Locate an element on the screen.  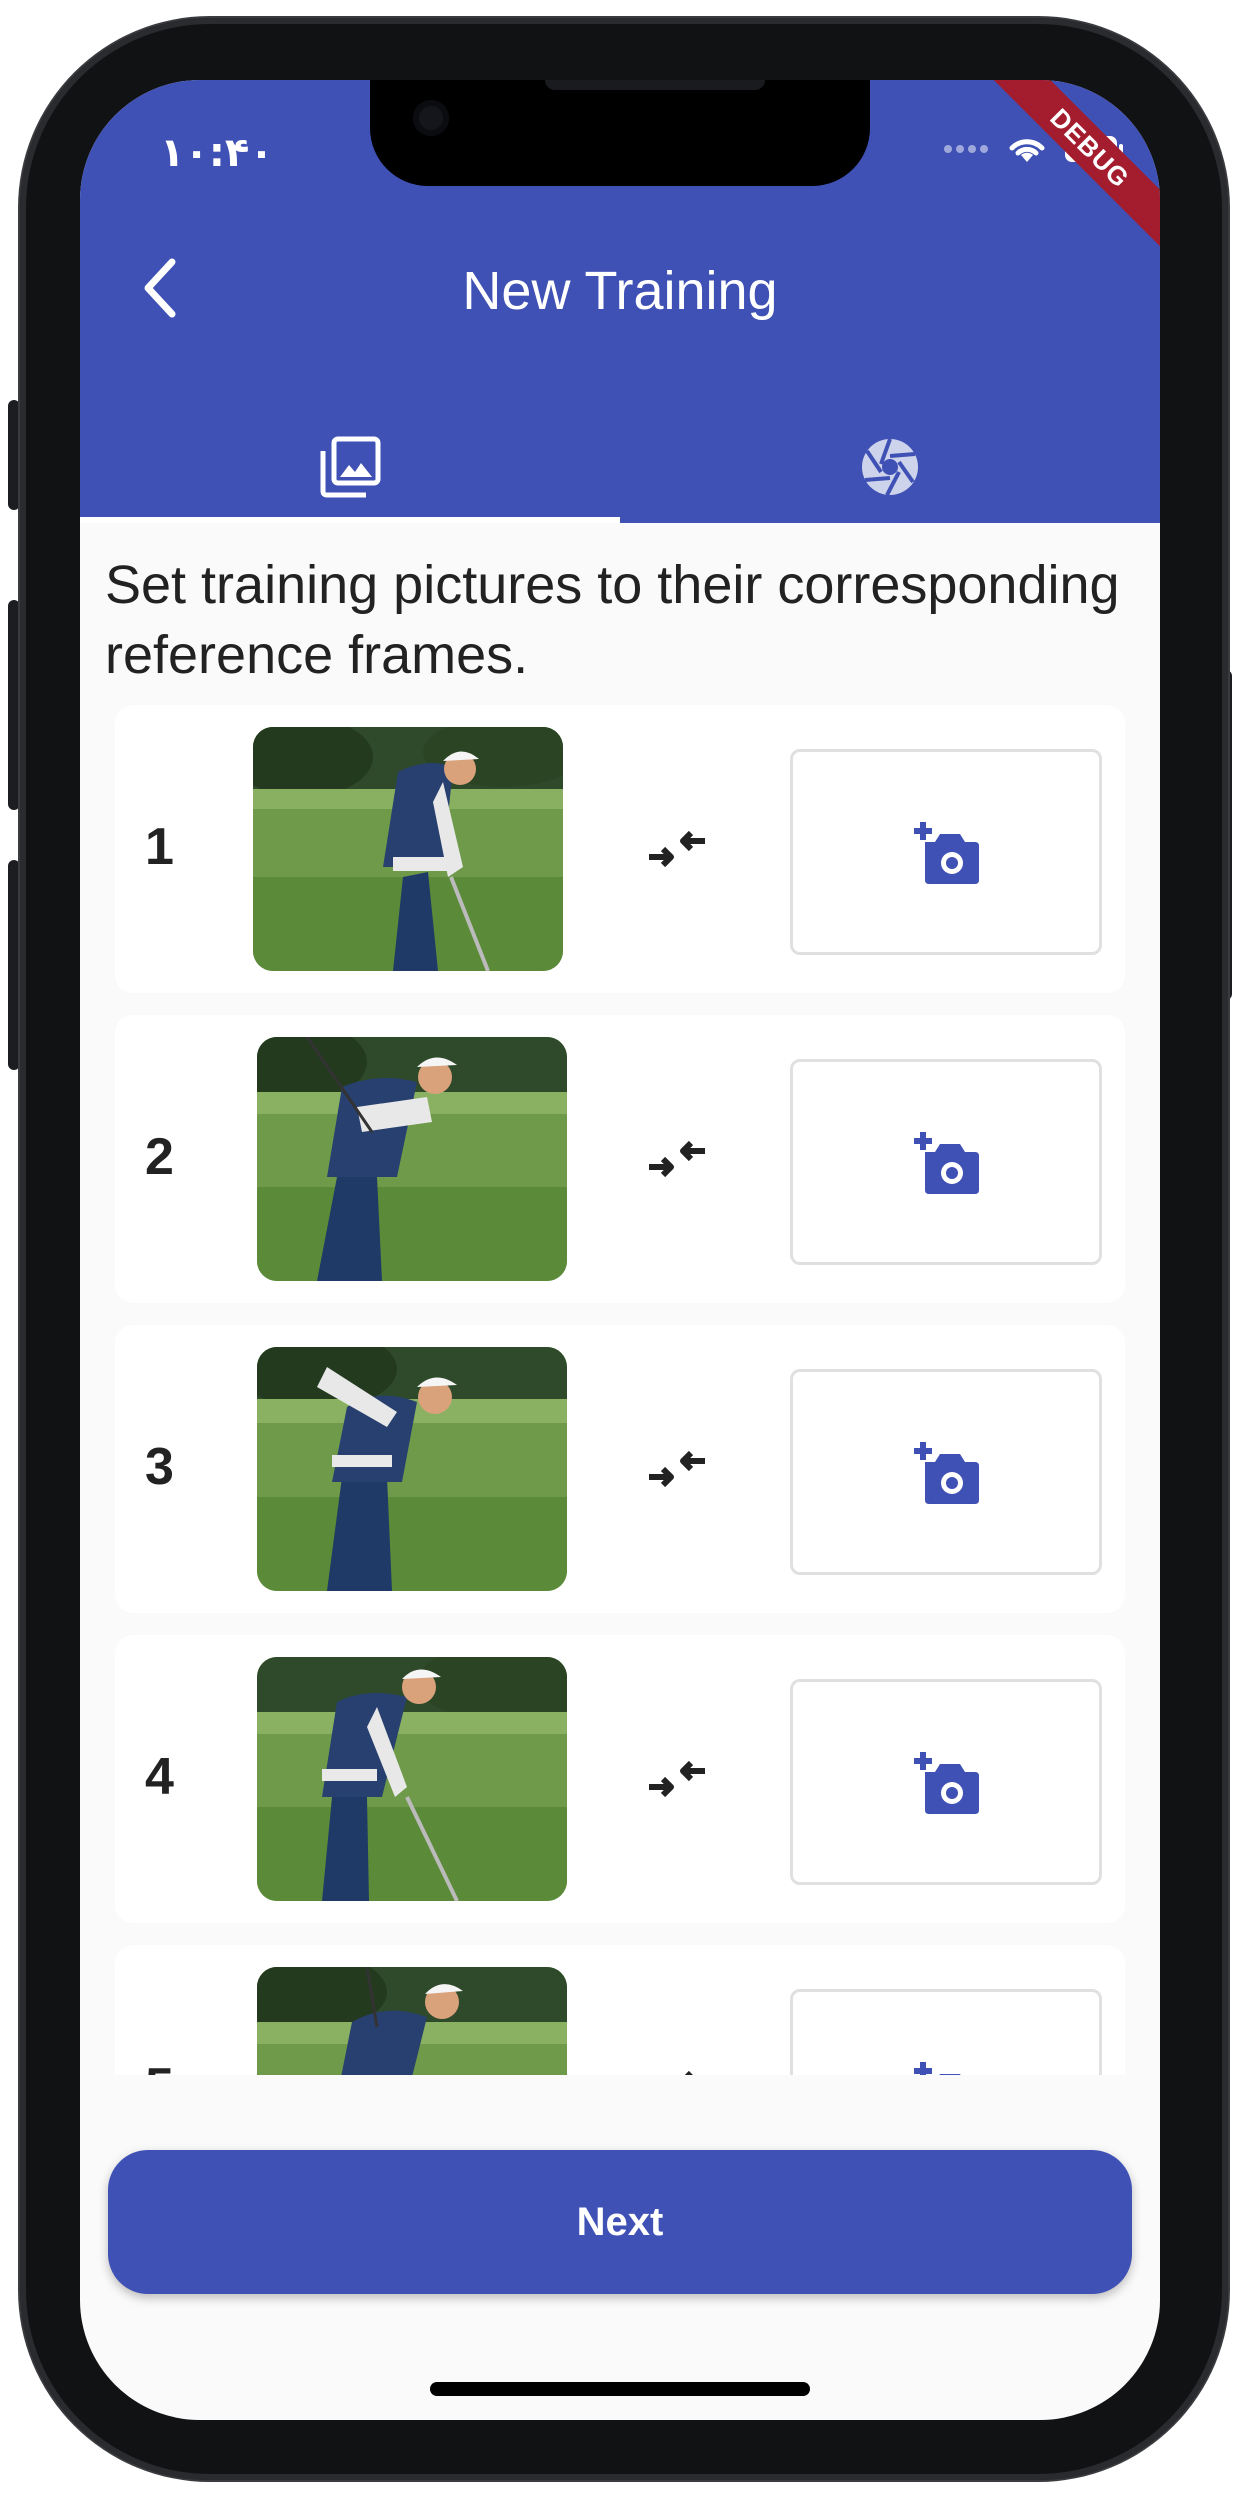
tab-indicator is located at coordinates (350, 520).